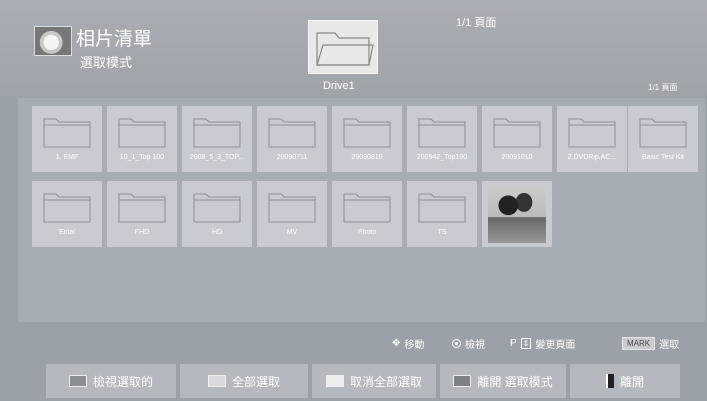 This screenshot has height=401, width=707. Describe the element at coordinates (396, 343) in the screenshot. I see `move-arrows-icon: ✥` at that location.